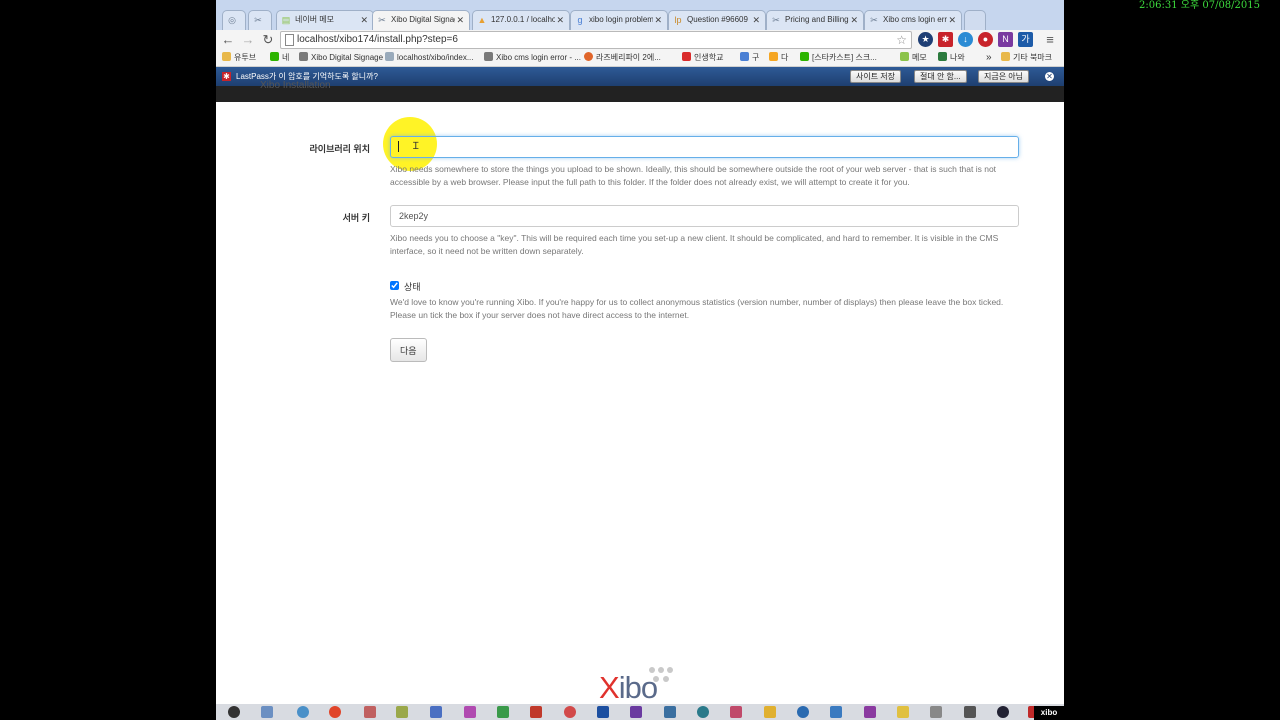 The width and height of the screenshot is (1280, 720). Describe the element at coordinates (686, 56) in the screenshot. I see `youtube-icon` at that location.